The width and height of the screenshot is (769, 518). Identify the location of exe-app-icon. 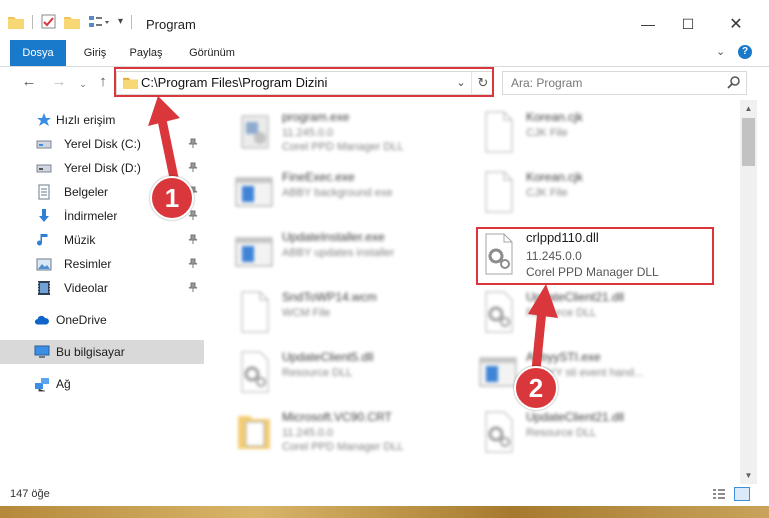
(255, 132).